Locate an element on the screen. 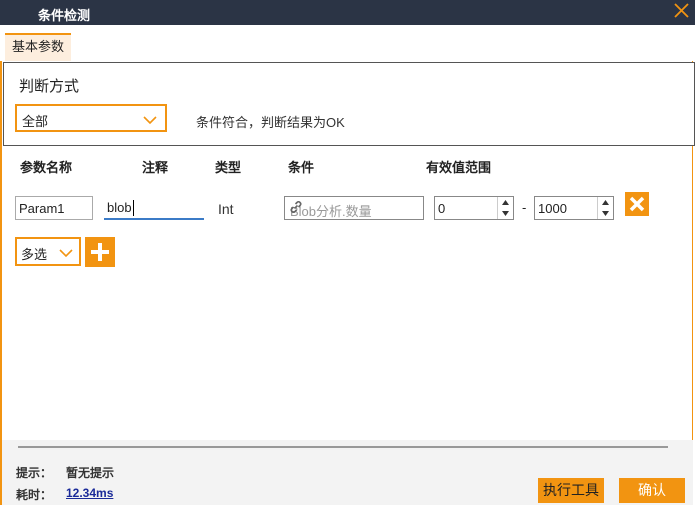  link-icon is located at coordinates (352, 208).